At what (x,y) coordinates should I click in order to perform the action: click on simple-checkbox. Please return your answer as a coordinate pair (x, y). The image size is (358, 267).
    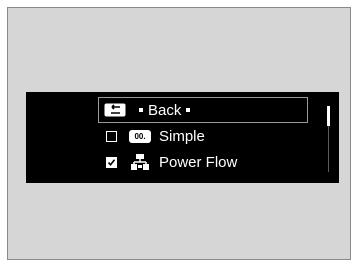
    Looking at the image, I should click on (111, 136).